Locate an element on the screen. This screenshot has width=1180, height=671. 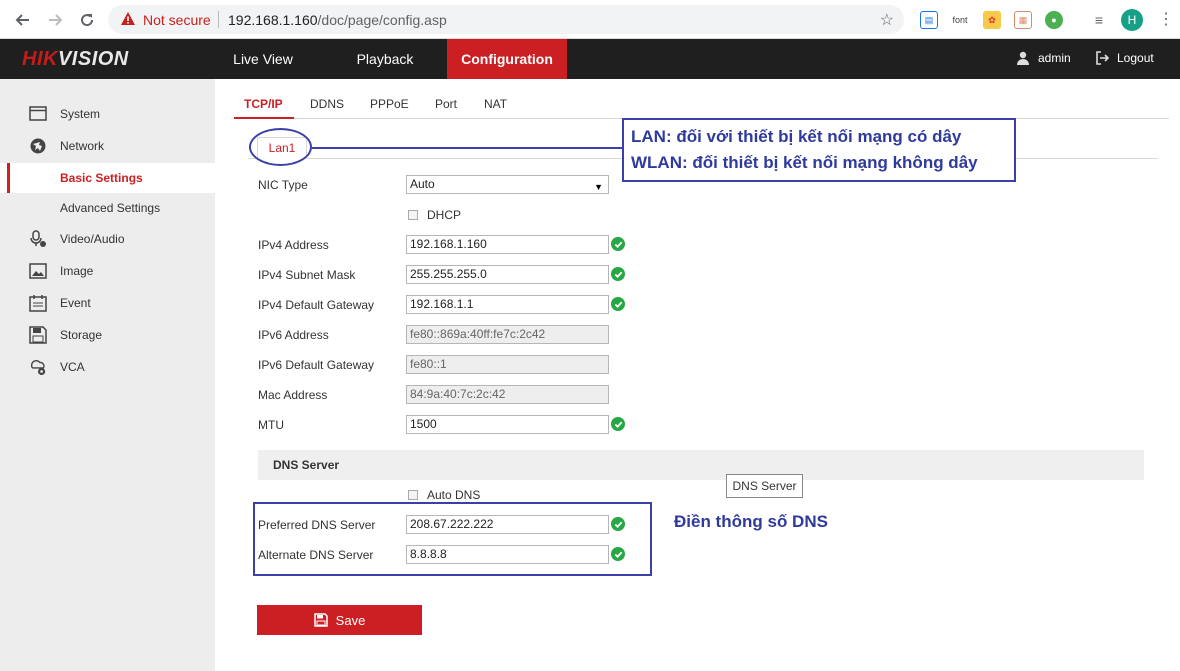
sidebar-item-label: Network is located at coordinates (82, 146).